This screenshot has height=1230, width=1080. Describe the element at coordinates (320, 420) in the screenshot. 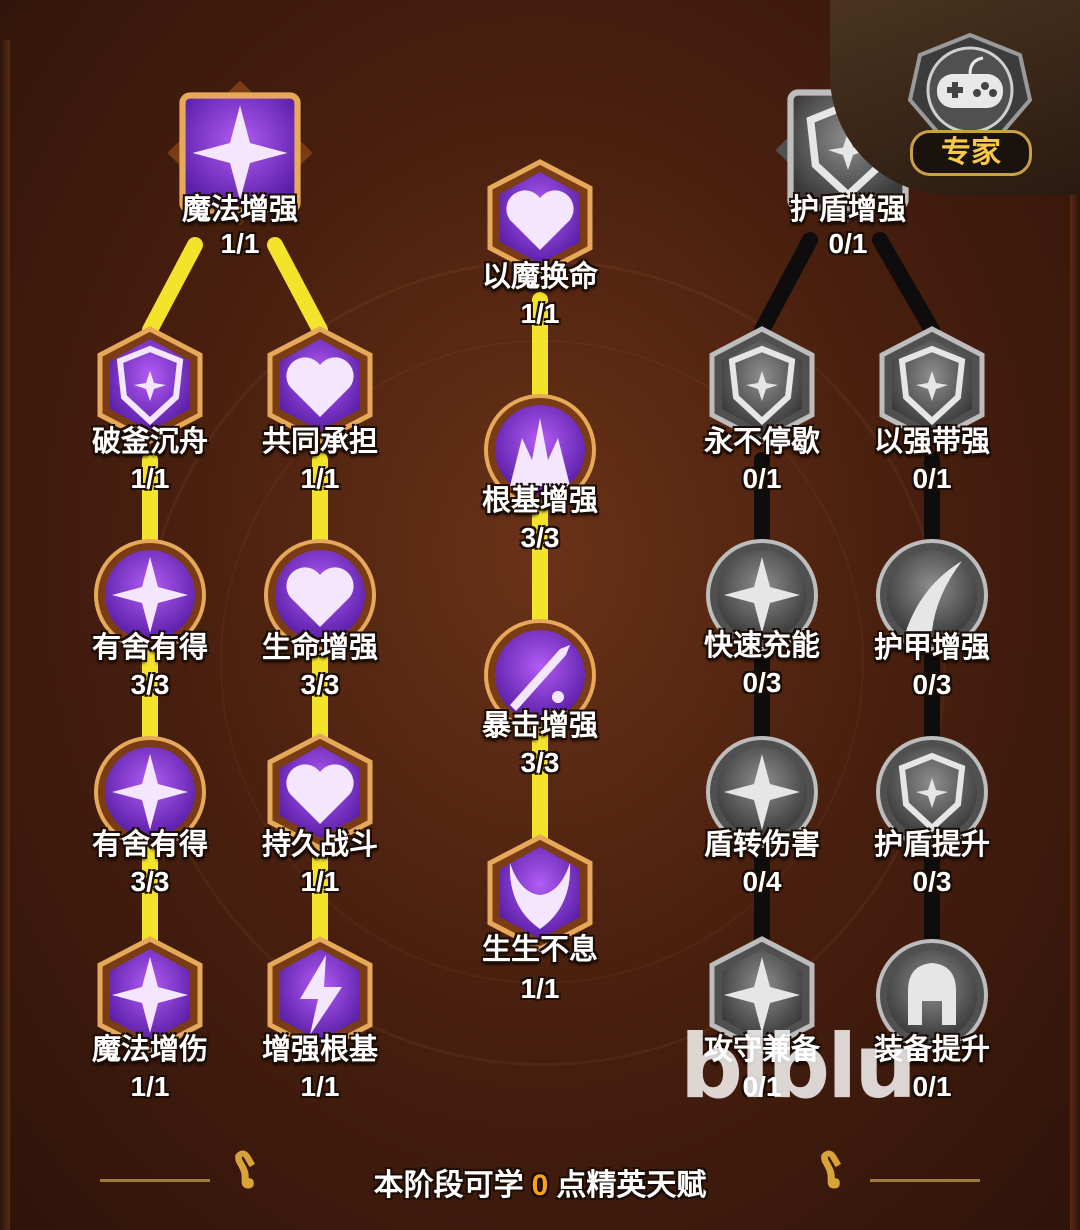

I see `talent-node-gongtong-chengdan: 共同承担 1/1` at that location.